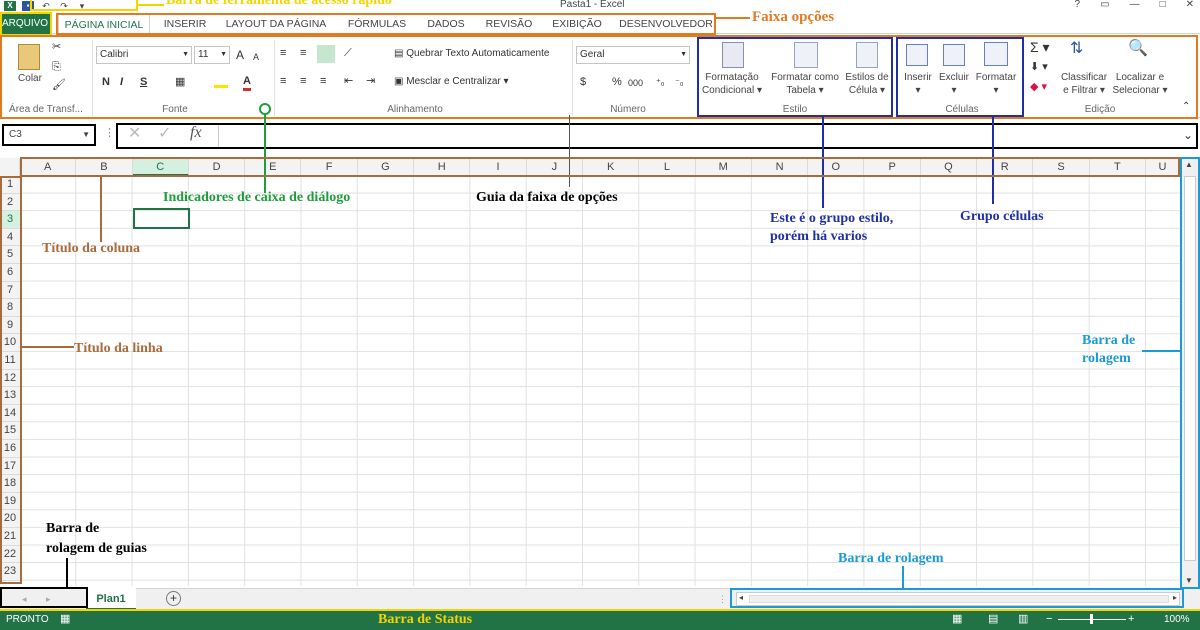 This screenshot has height=630, width=1200. I want to click on active-cell-c3, so click(161, 218).